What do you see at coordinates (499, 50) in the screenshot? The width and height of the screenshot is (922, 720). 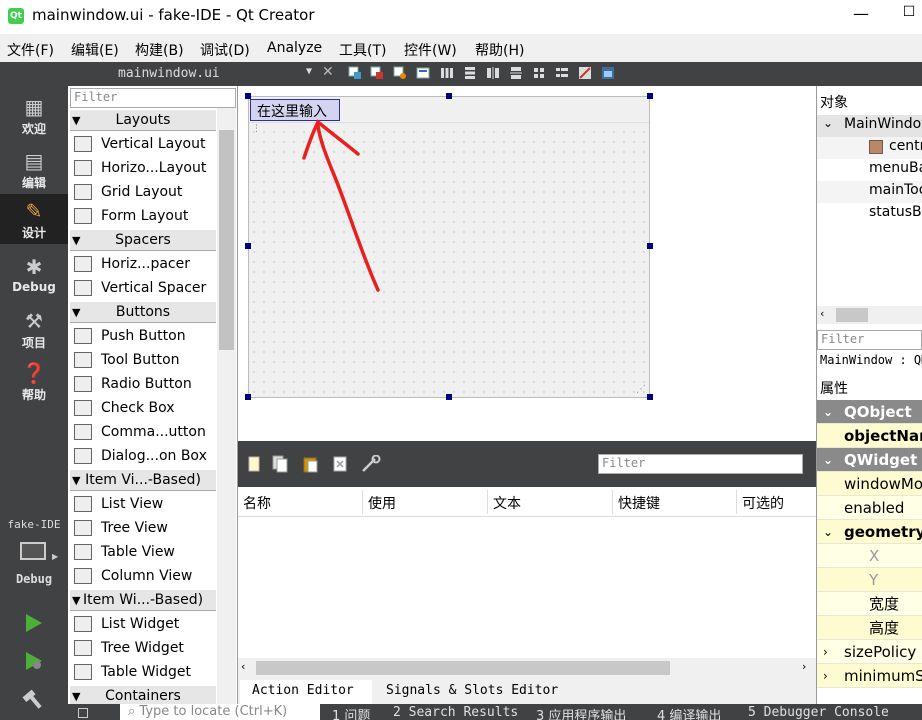 I see `menu-help: 帮助(H)` at bounding box center [499, 50].